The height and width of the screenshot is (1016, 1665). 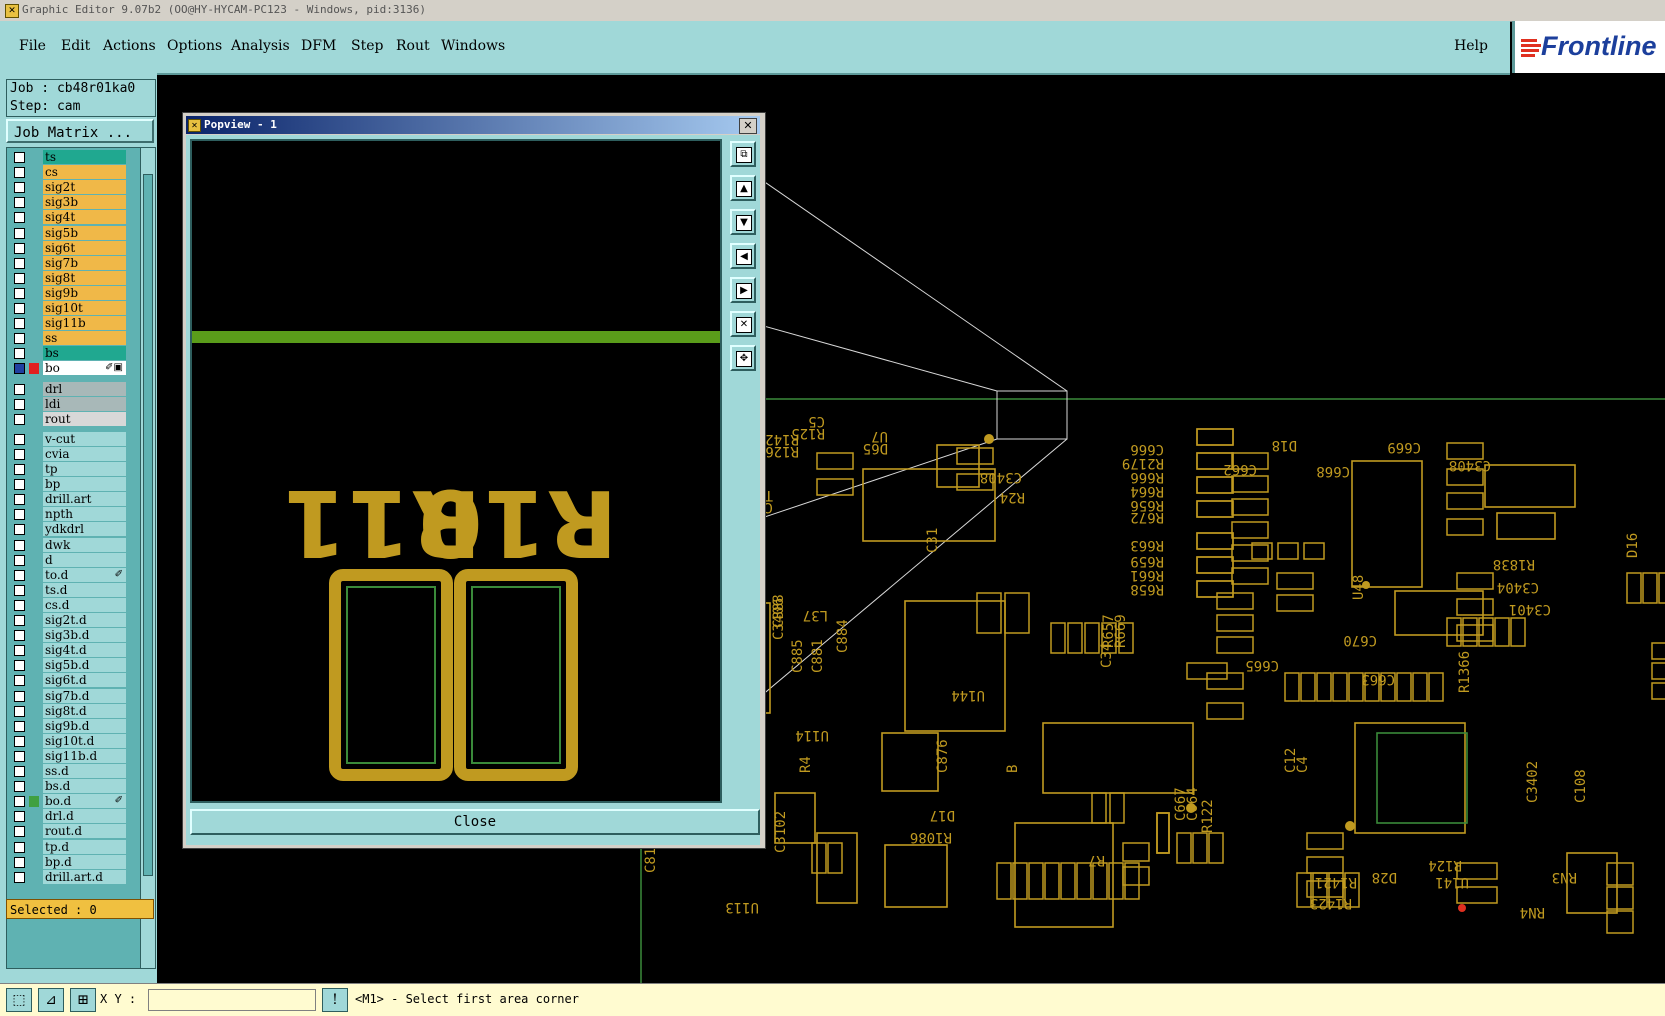 I want to click on layer-row: sig10t, so click(x=74, y=308).